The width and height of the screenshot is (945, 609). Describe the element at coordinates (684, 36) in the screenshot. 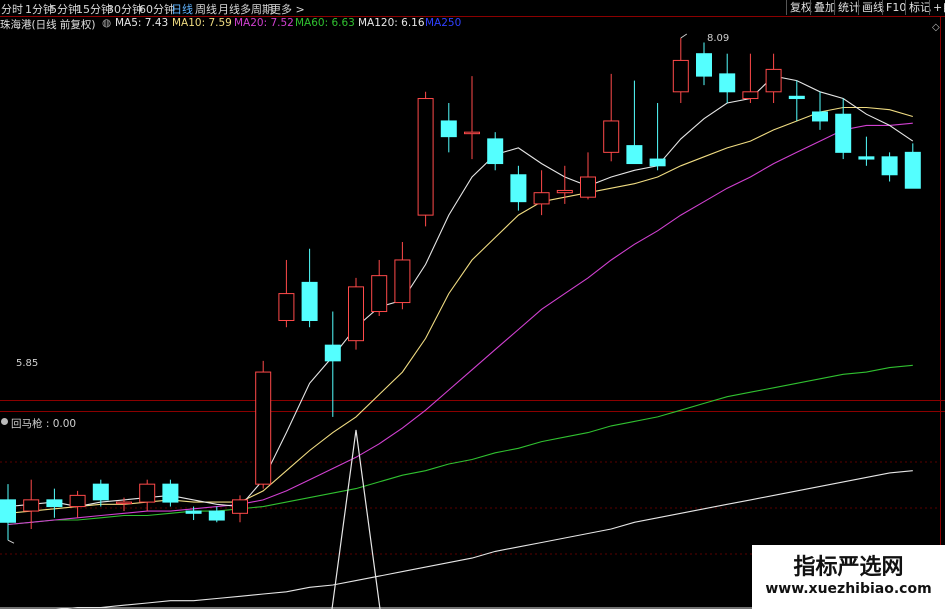

I see `high-arrow` at that location.